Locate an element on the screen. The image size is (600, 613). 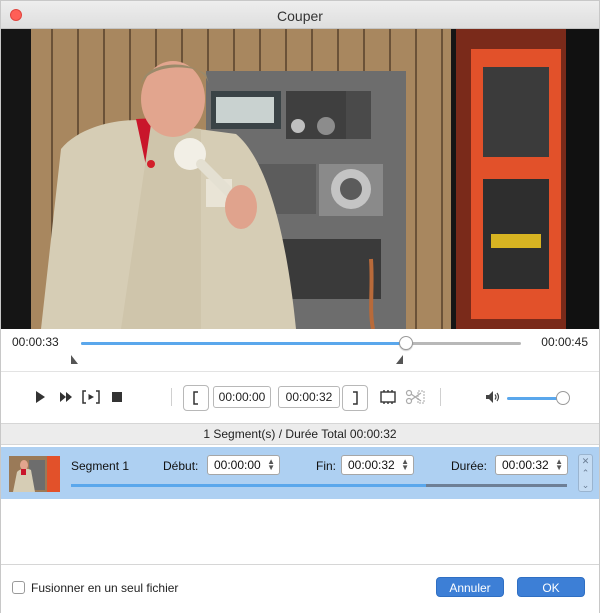
play-icon is located at coordinates (40, 397).